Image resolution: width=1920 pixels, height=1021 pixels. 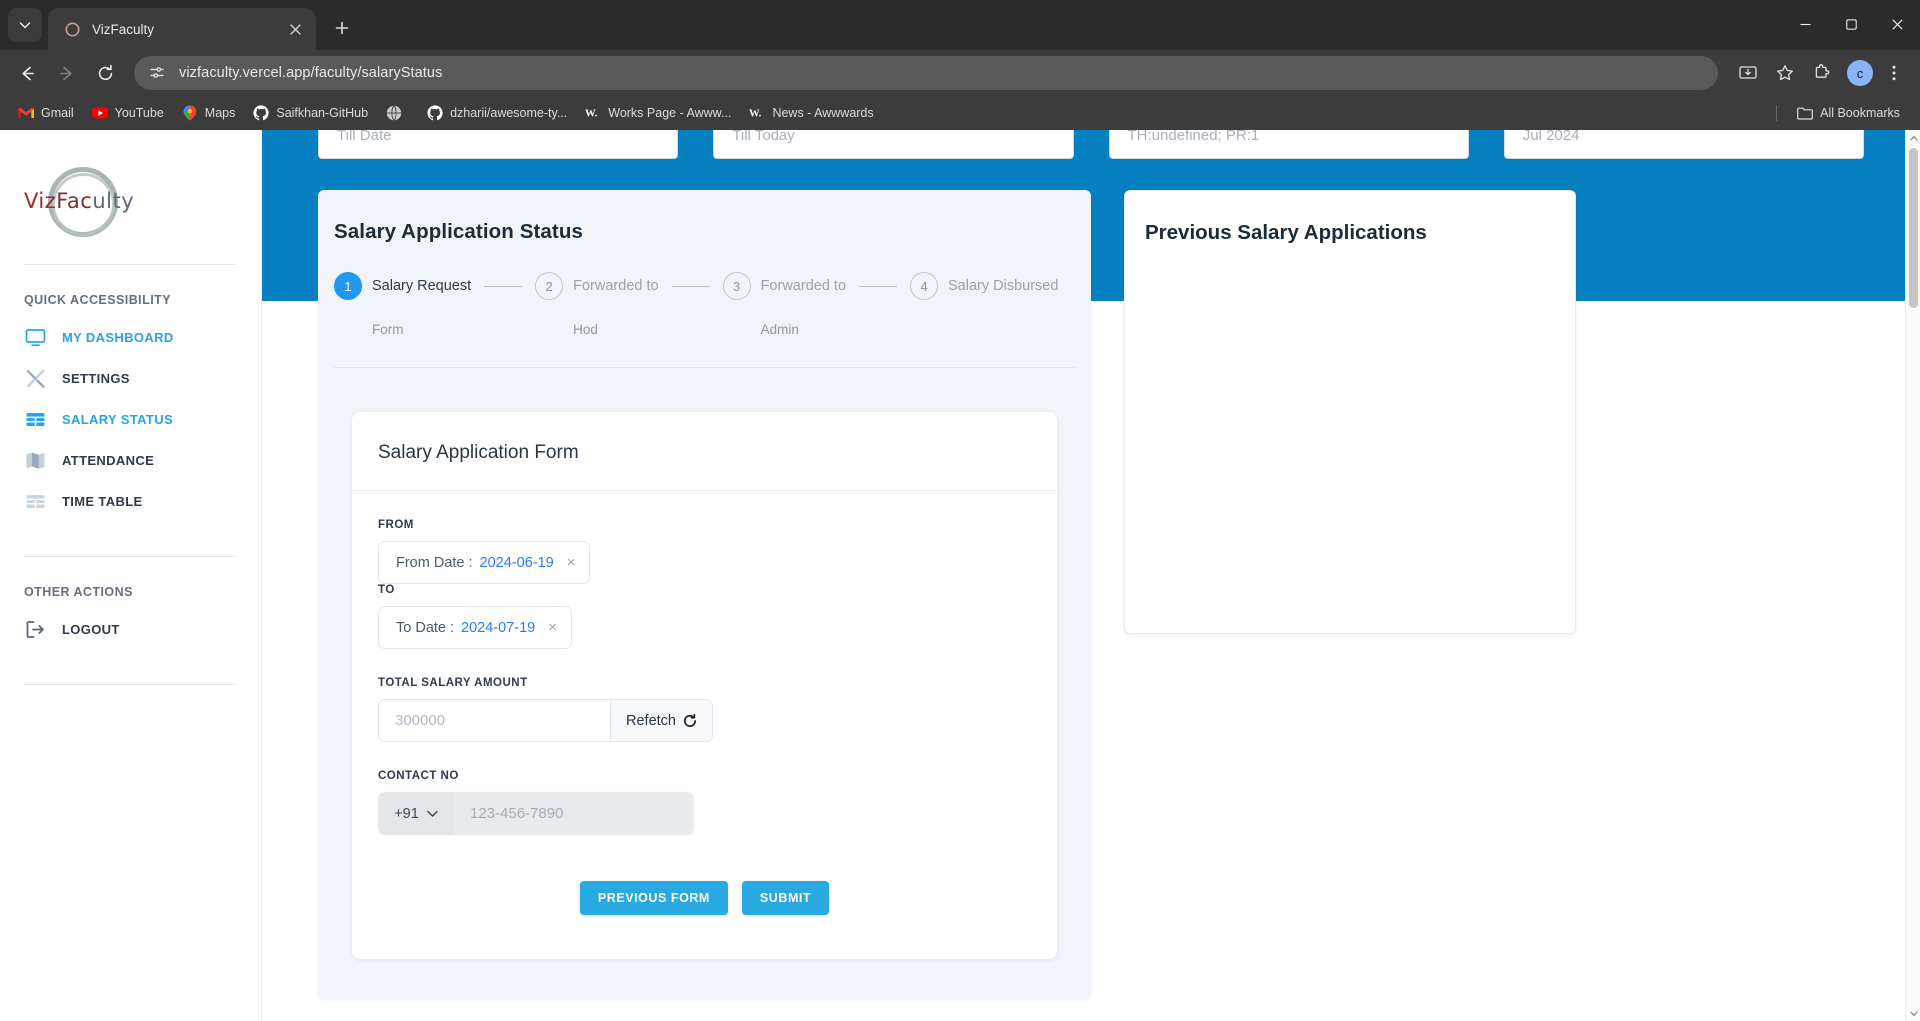 What do you see at coordinates (1003, 286) in the screenshot?
I see `step-label: Salary Disbursed` at bounding box center [1003, 286].